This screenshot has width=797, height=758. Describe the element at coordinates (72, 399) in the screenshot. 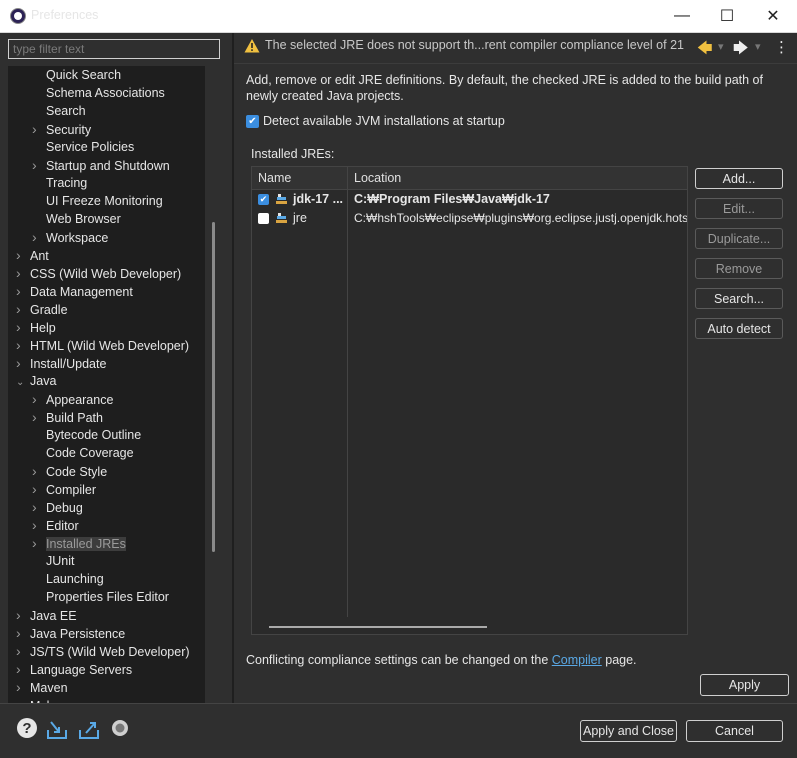

I see `tree-item: › Appearance` at that location.